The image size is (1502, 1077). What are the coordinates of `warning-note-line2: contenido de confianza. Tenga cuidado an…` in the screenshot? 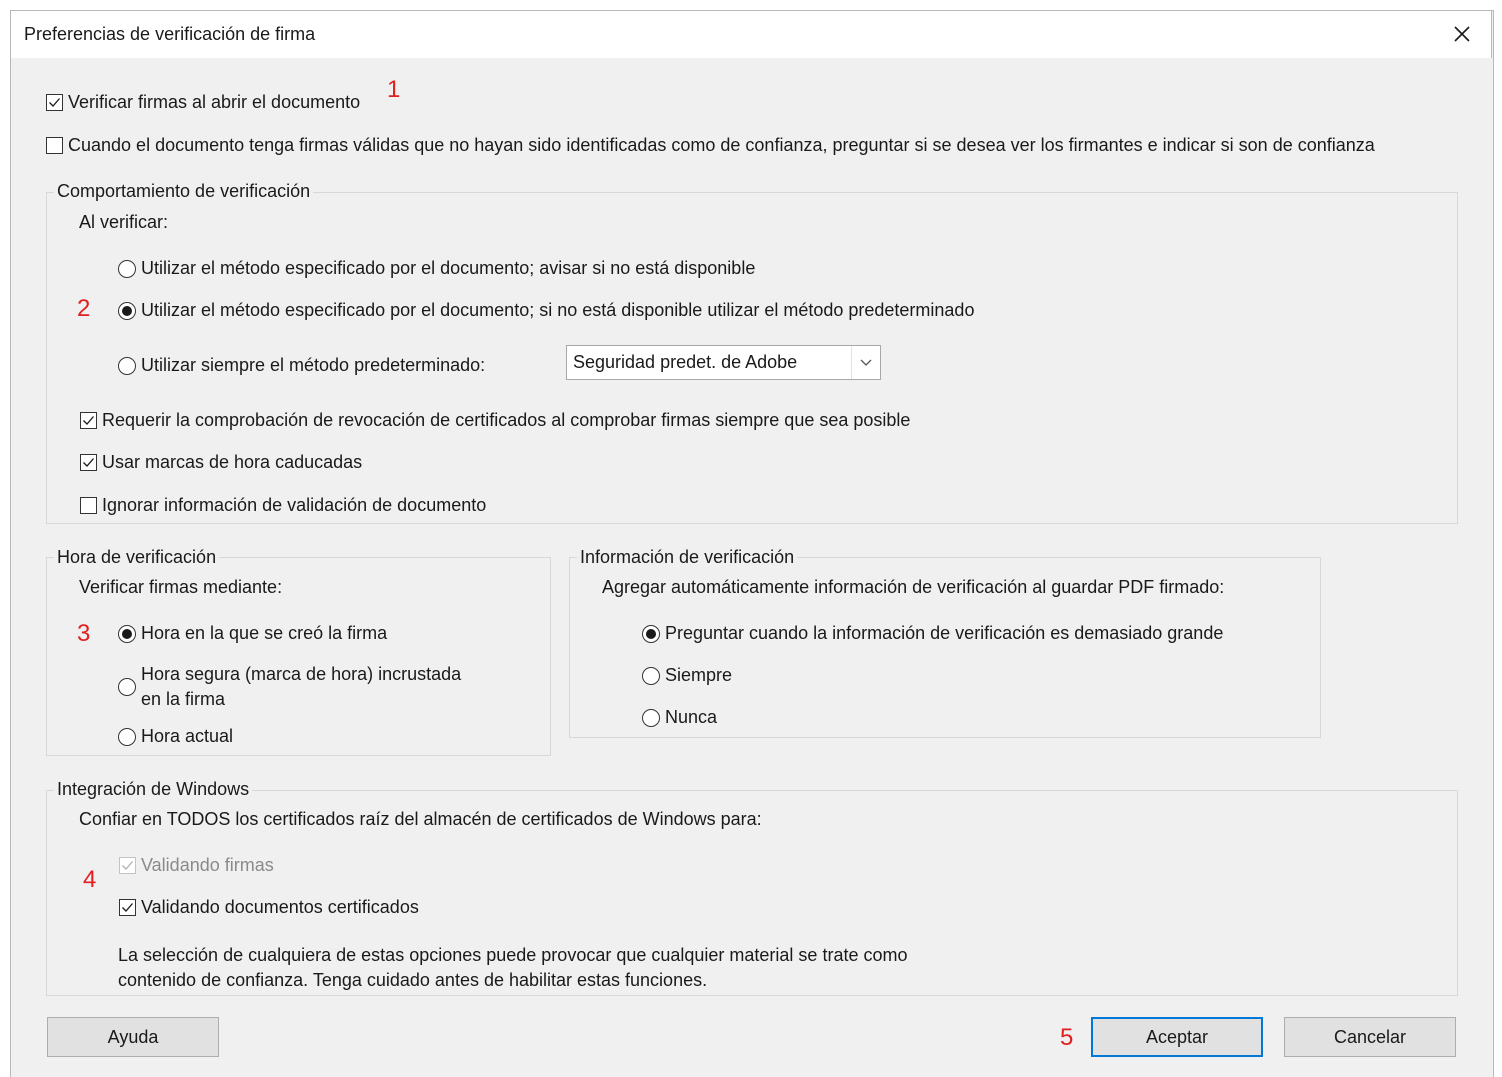 It's located at (413, 980).